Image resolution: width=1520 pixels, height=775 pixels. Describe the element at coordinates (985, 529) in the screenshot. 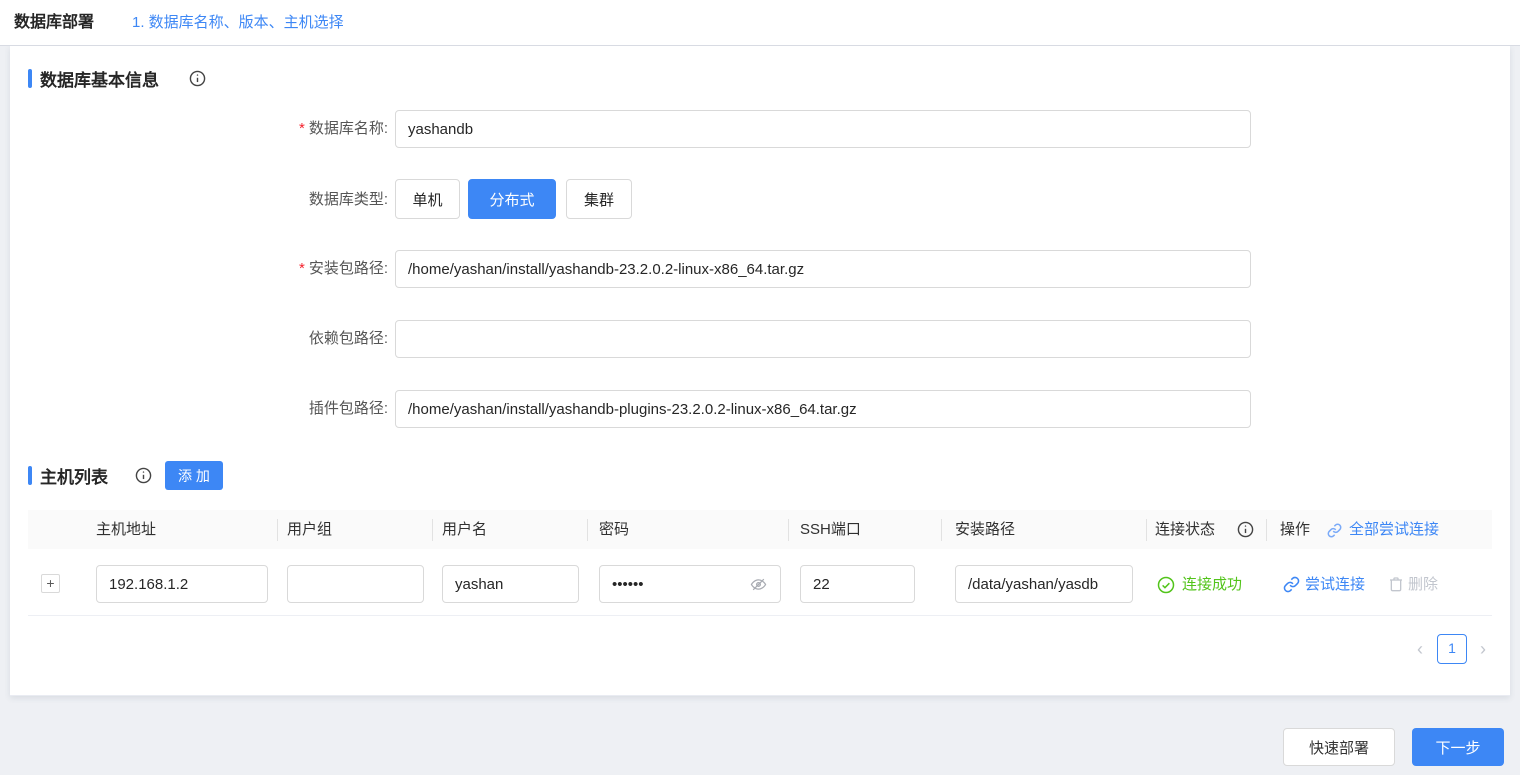

I see `col-header-path: 安装路径` at that location.